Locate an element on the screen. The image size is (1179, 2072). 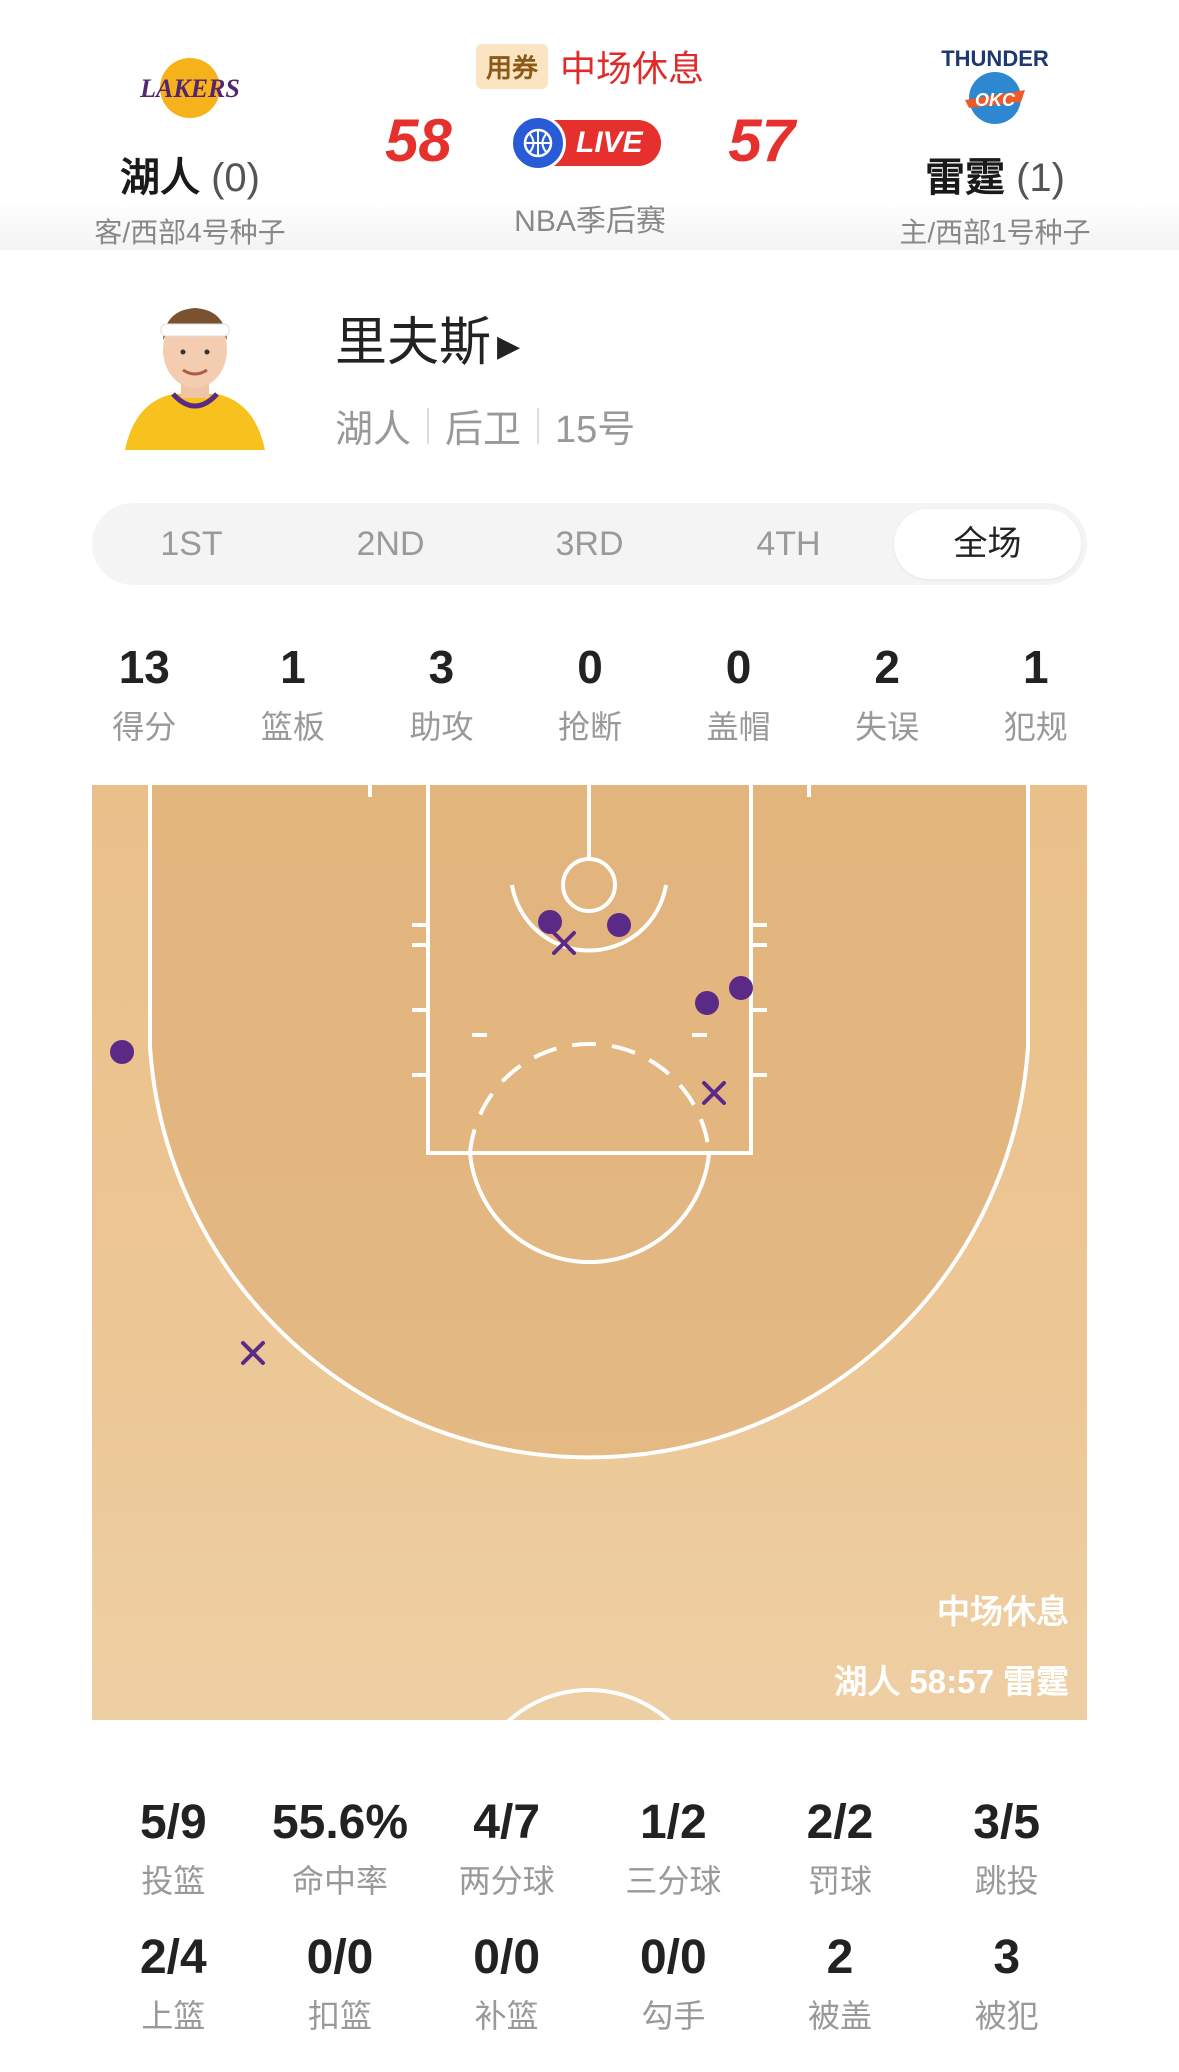
game-status: 中场休息 is located at coordinates (632, 68).